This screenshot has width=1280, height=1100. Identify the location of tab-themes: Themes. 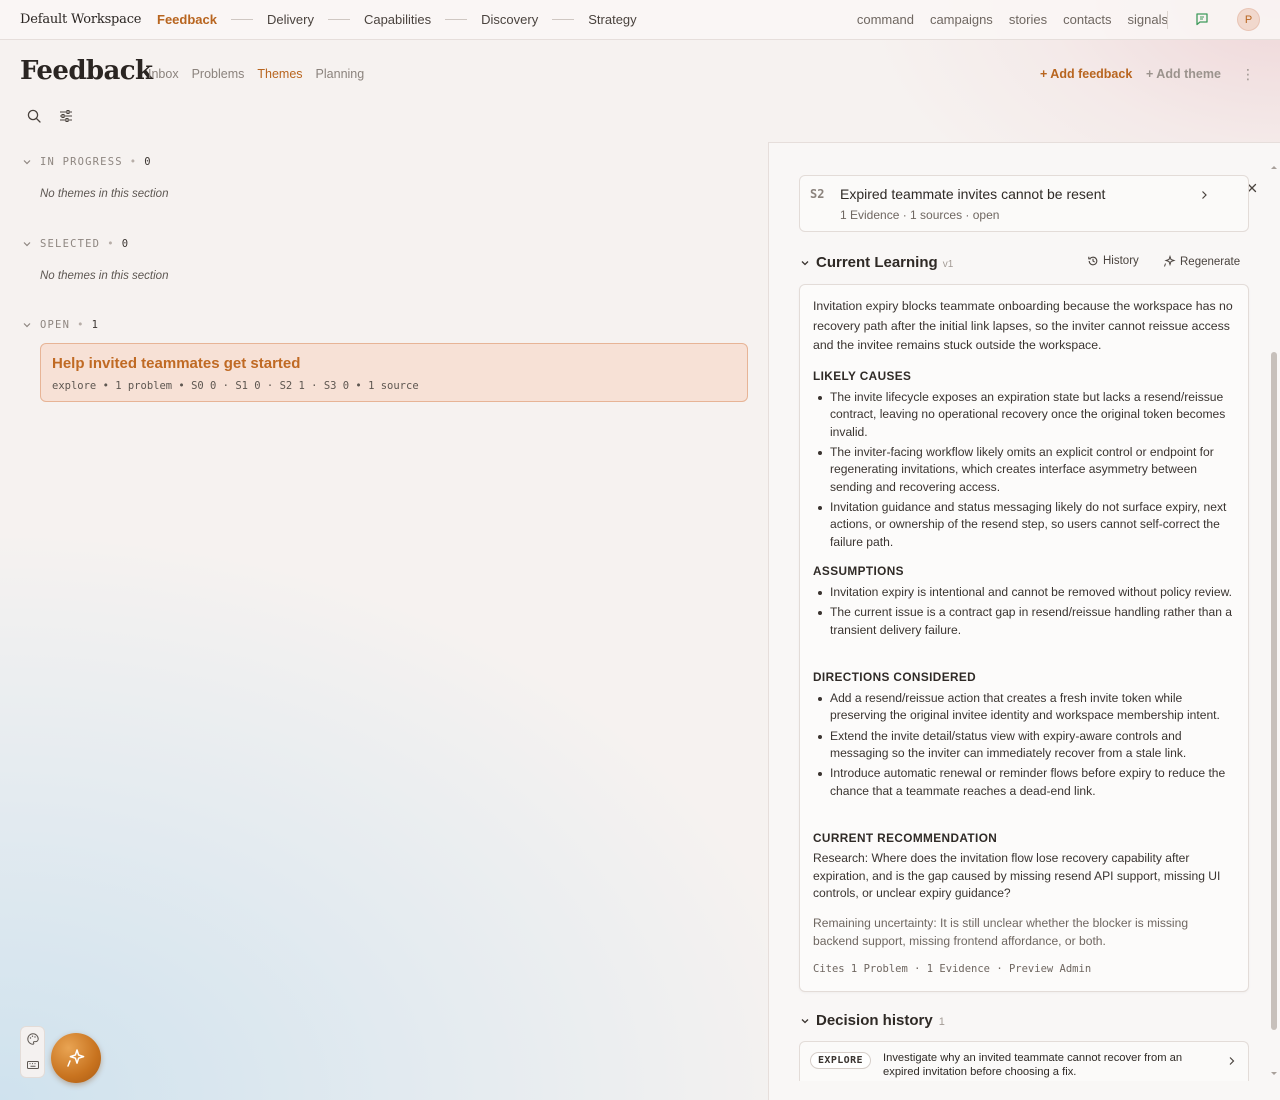
(279, 74).